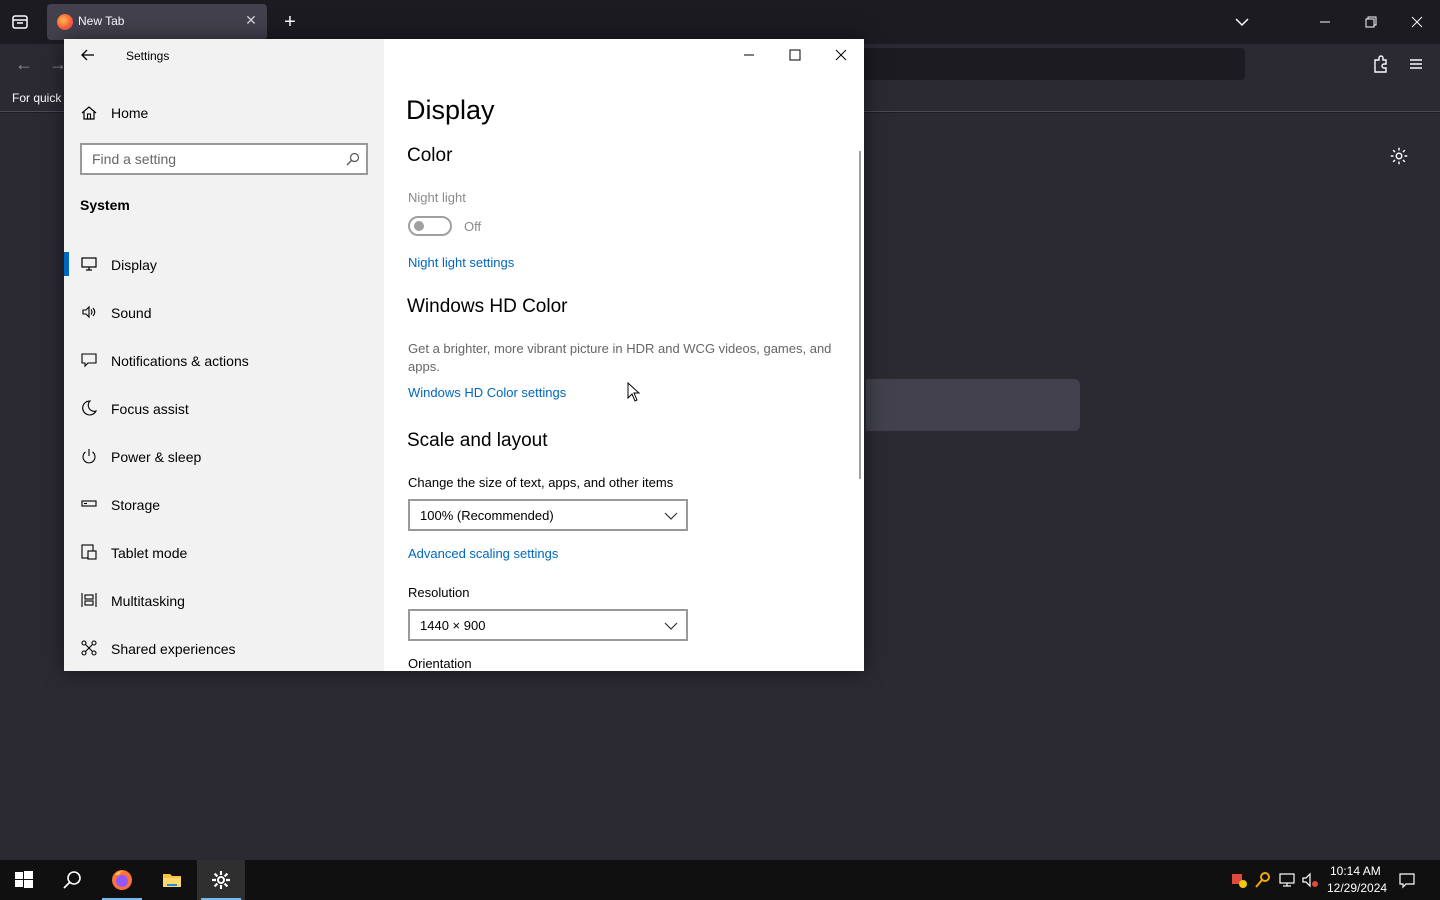  What do you see at coordinates (1239, 880) in the screenshot?
I see `security-alert-icon` at bounding box center [1239, 880].